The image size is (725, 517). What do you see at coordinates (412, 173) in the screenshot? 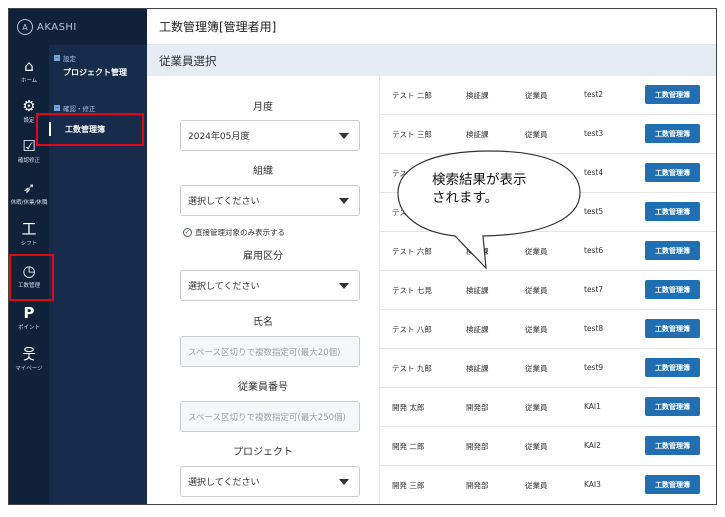
I see `employee-name: テスト 四郎` at bounding box center [412, 173].